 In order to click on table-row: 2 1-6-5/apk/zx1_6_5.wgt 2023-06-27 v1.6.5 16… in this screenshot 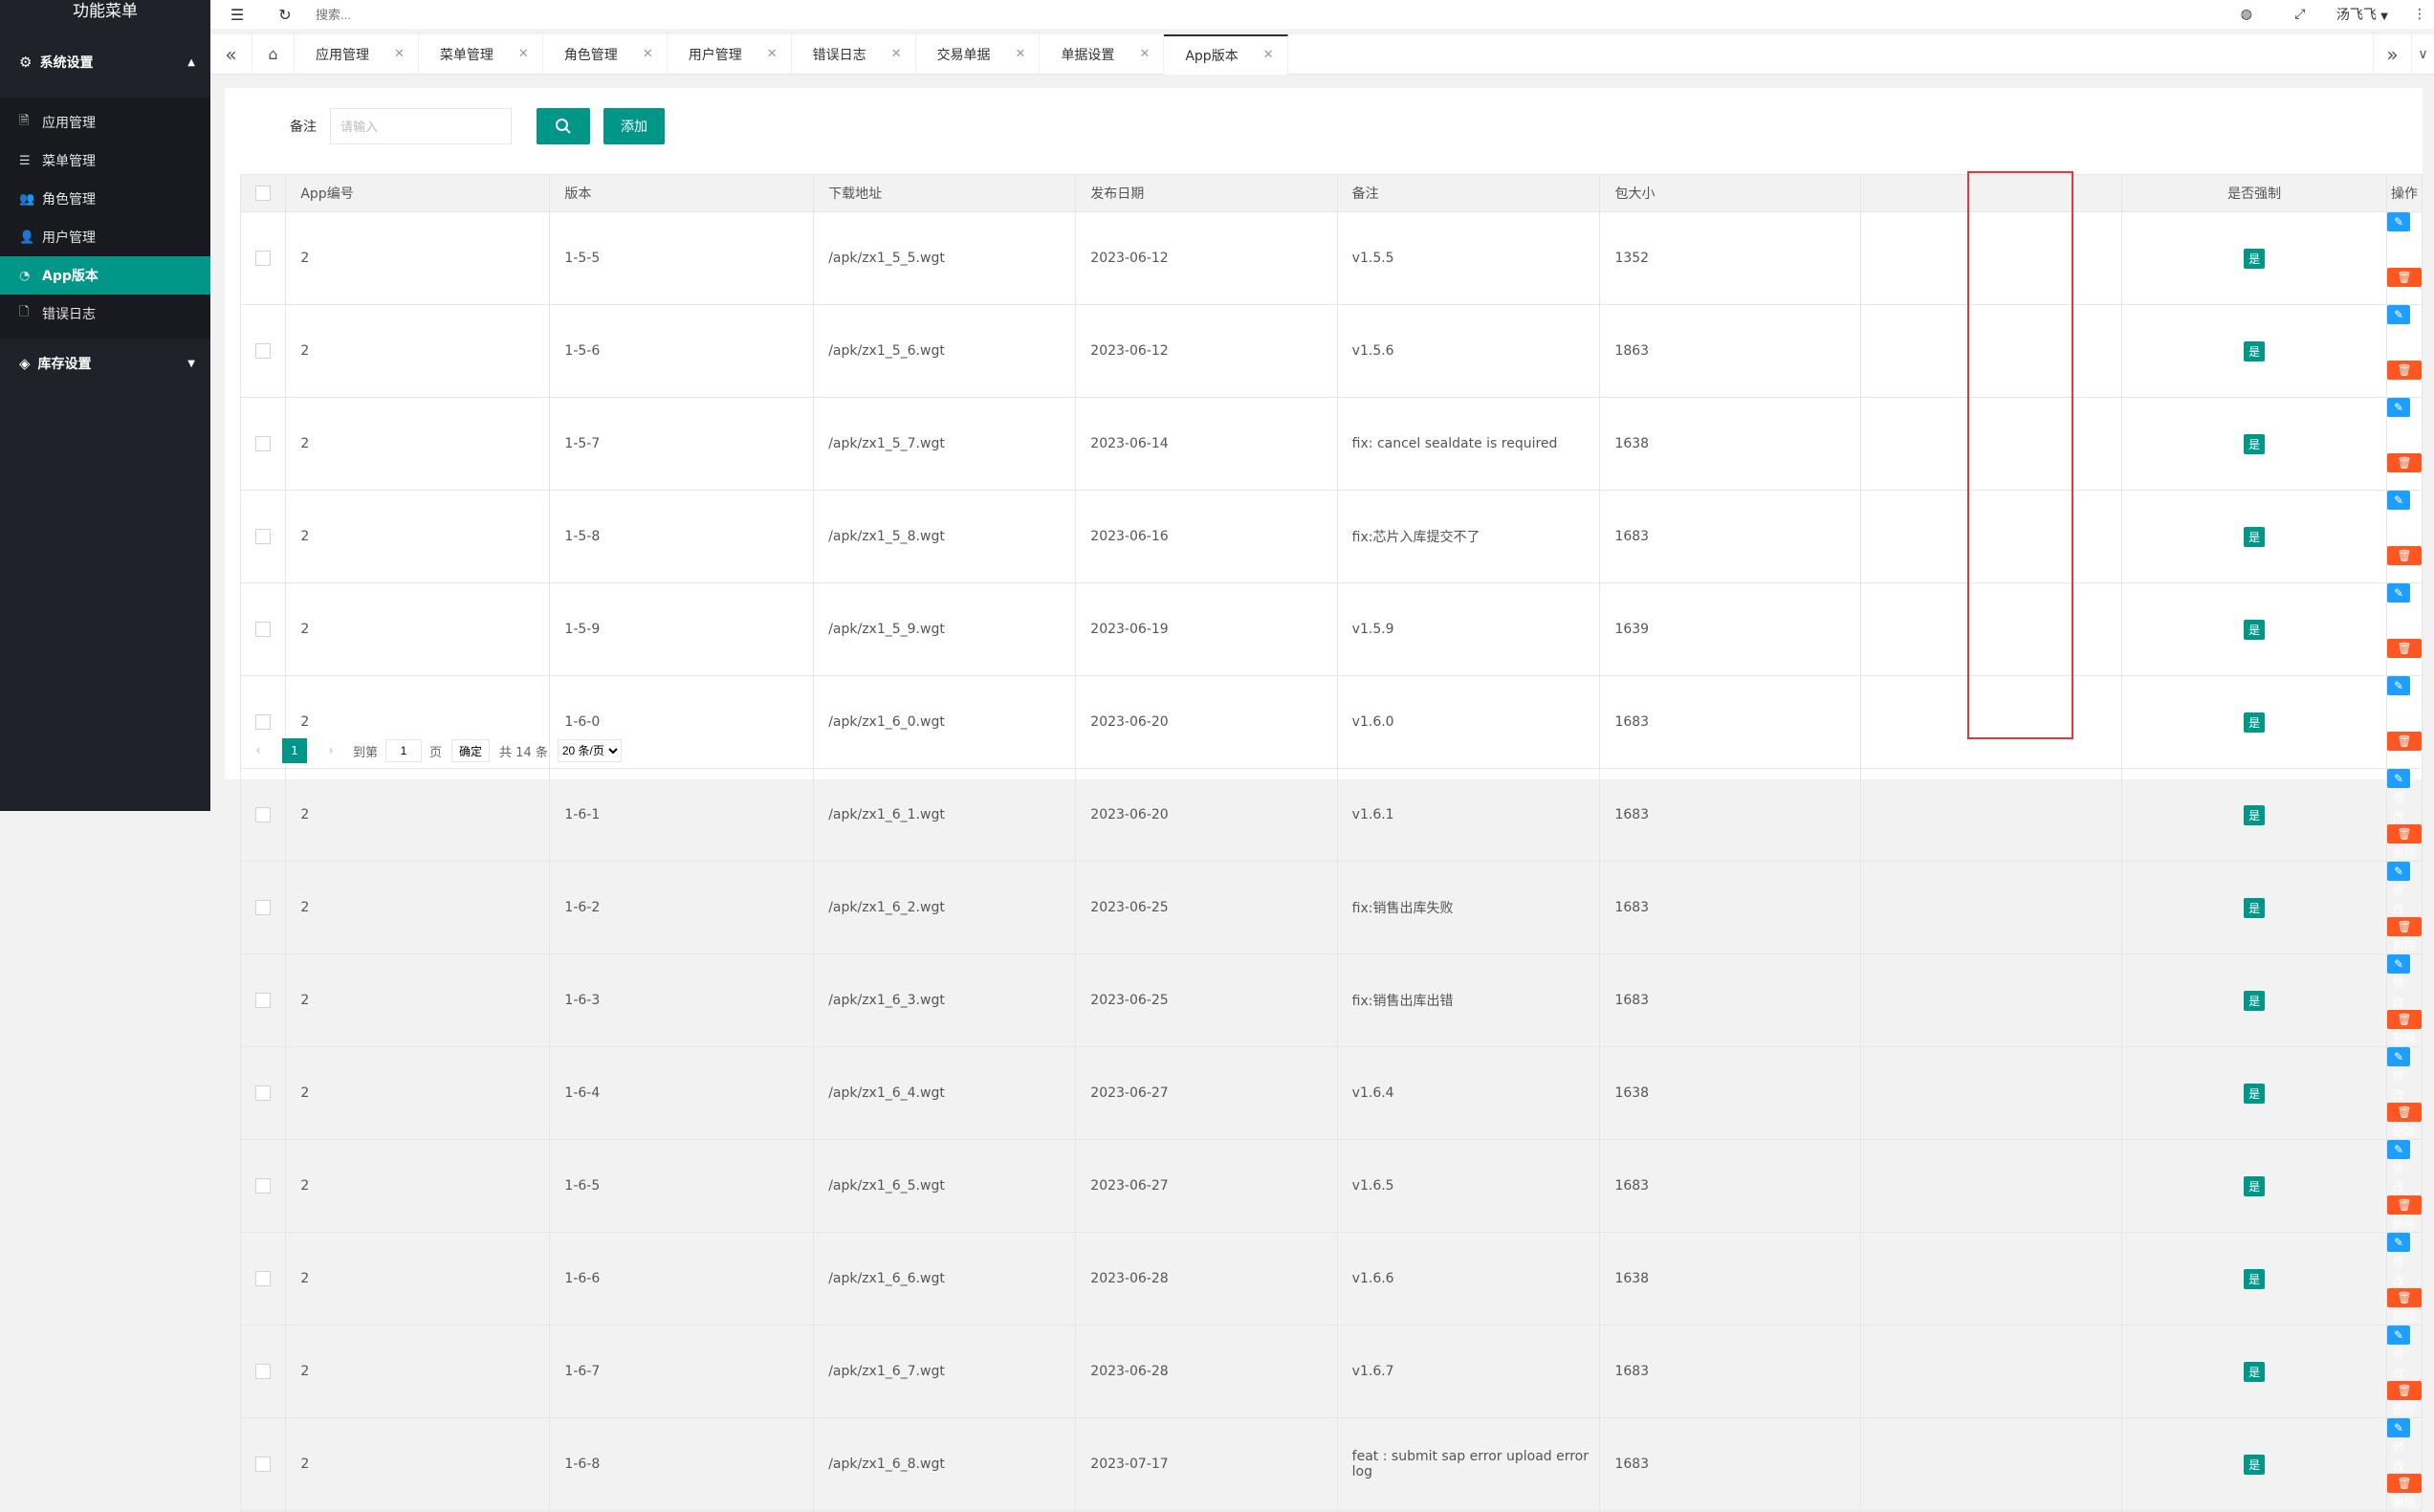, I will do `click(1331, 1186)`.